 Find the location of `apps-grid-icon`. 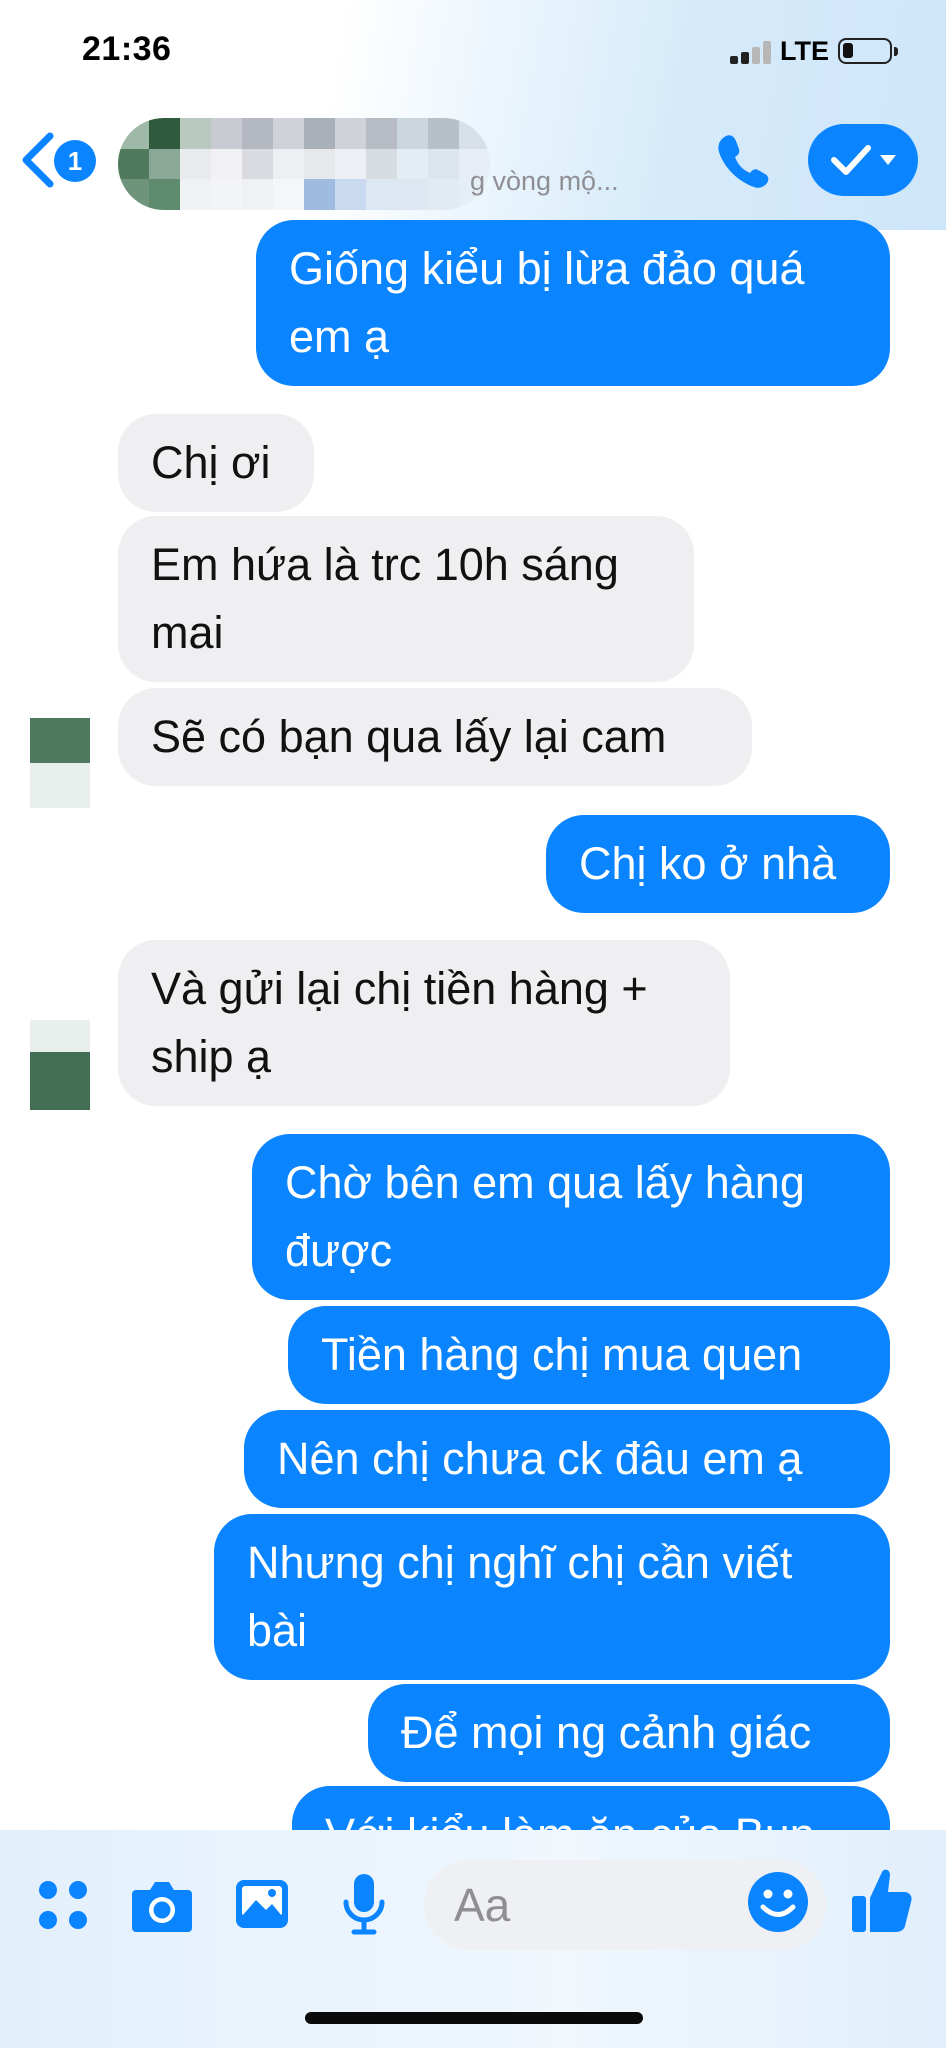

apps-grid-icon is located at coordinates (63, 1905).